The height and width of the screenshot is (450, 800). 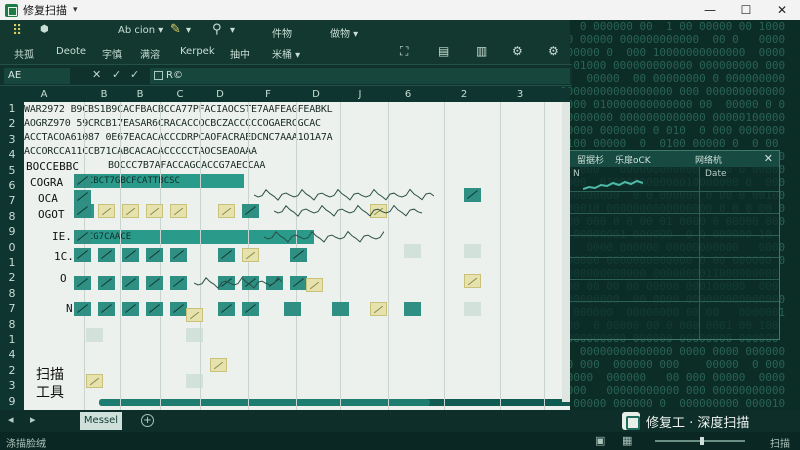 I want to click on row-label: OCA, so click(x=48, y=198).